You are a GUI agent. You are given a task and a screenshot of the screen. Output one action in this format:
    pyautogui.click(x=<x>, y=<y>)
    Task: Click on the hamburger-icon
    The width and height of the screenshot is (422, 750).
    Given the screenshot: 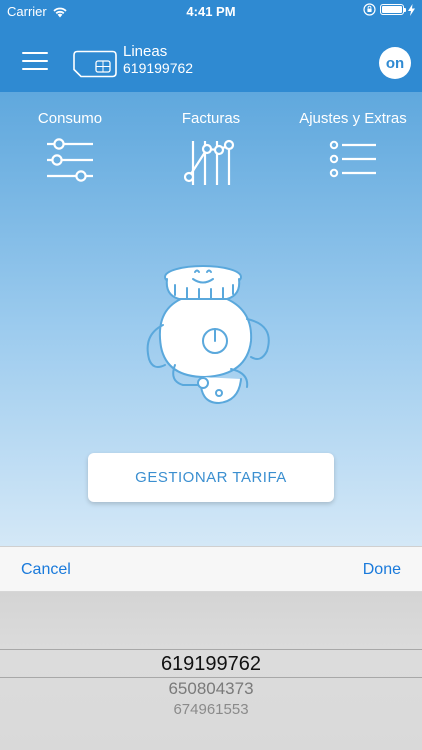 What is the action you would take?
    pyautogui.click(x=35, y=61)
    